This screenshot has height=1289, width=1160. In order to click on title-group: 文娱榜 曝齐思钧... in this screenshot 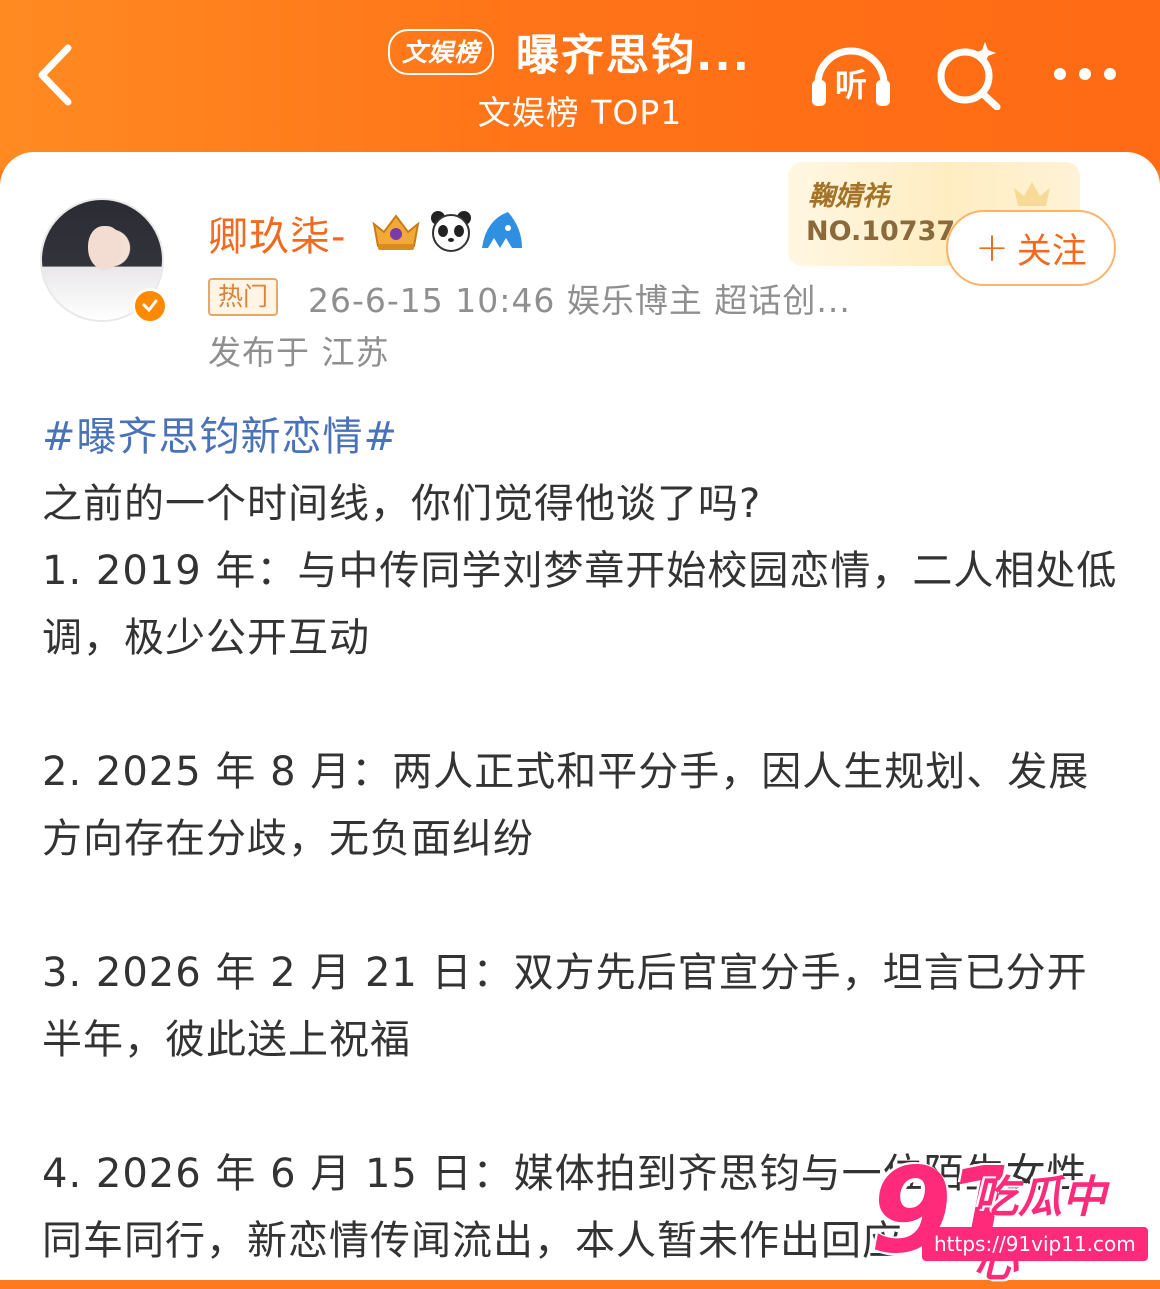, I will do `click(570, 52)`.